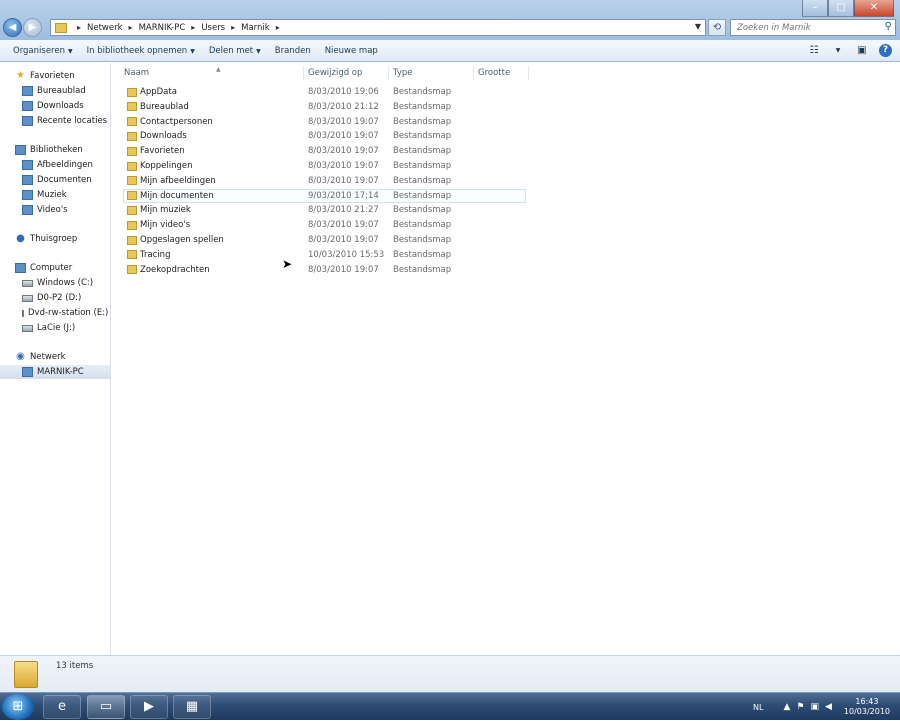  Describe the element at coordinates (431, 73) in the screenshot. I see `column-header-type: Type` at that location.